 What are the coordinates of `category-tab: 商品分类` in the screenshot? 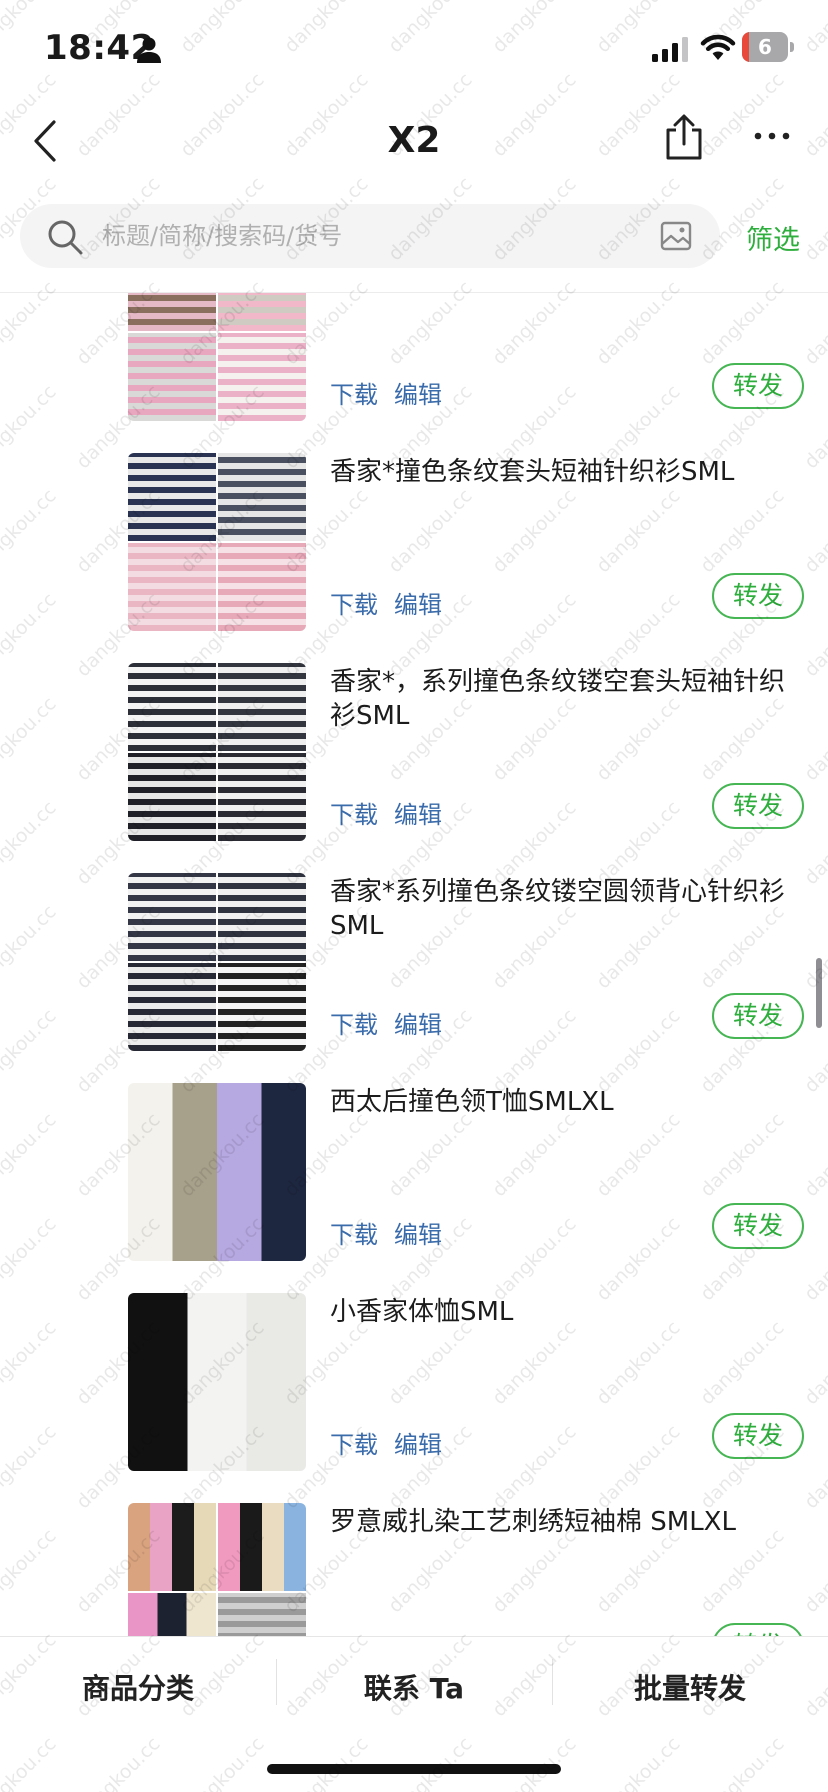 It's located at (138, 1687).